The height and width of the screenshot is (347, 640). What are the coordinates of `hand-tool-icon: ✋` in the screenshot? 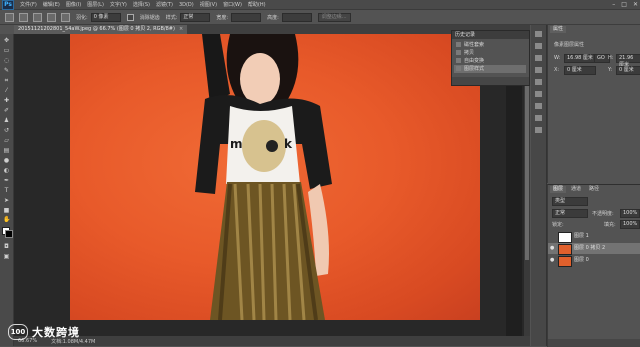 It's located at (6, 220).